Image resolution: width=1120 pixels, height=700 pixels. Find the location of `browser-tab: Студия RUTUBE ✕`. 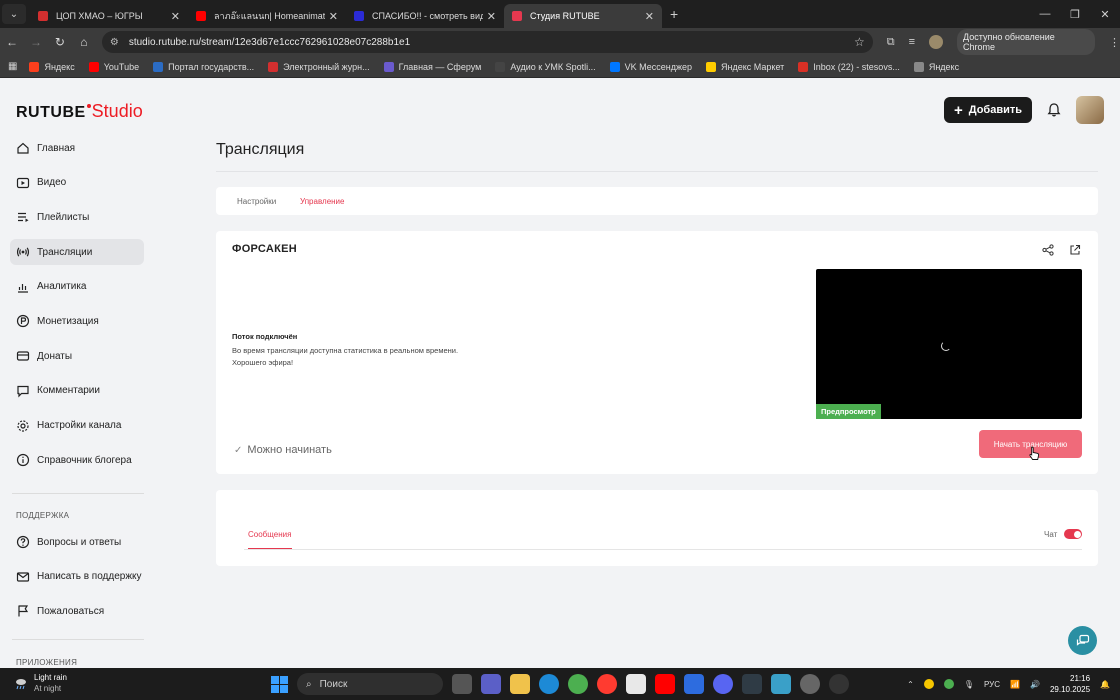

browser-tab: Студия RUTUBE ✕ is located at coordinates (583, 16).